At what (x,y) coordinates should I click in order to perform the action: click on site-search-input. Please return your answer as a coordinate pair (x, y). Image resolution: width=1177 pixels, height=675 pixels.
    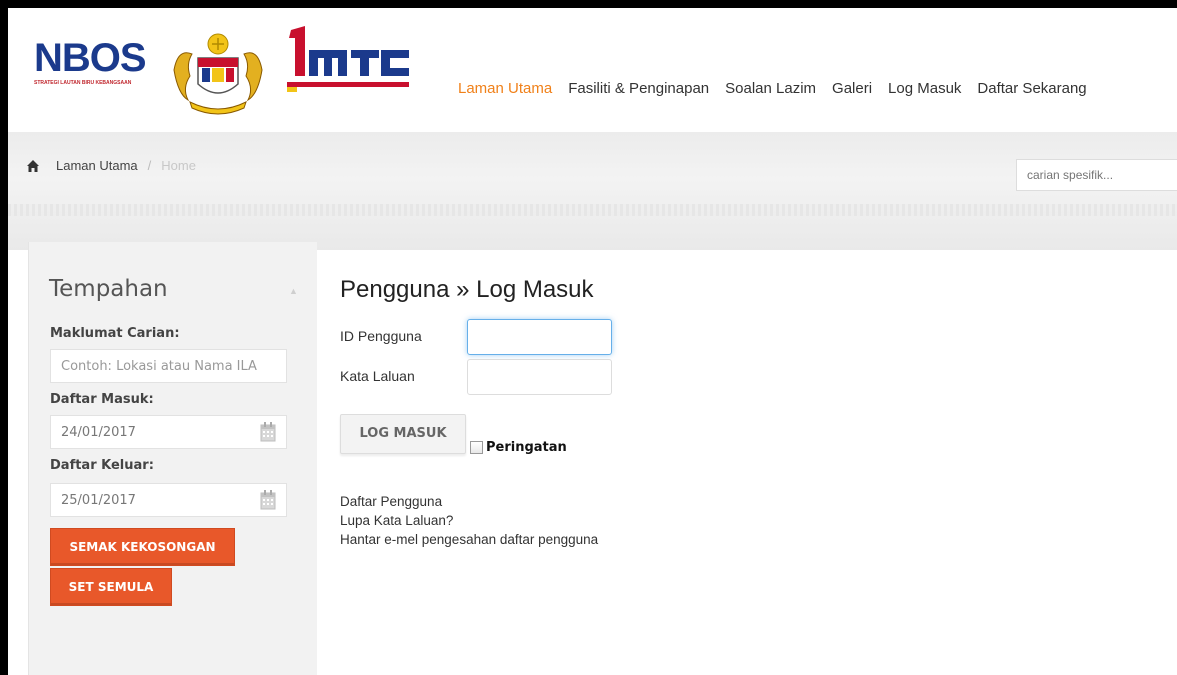
    Looking at the image, I should click on (1096, 175).